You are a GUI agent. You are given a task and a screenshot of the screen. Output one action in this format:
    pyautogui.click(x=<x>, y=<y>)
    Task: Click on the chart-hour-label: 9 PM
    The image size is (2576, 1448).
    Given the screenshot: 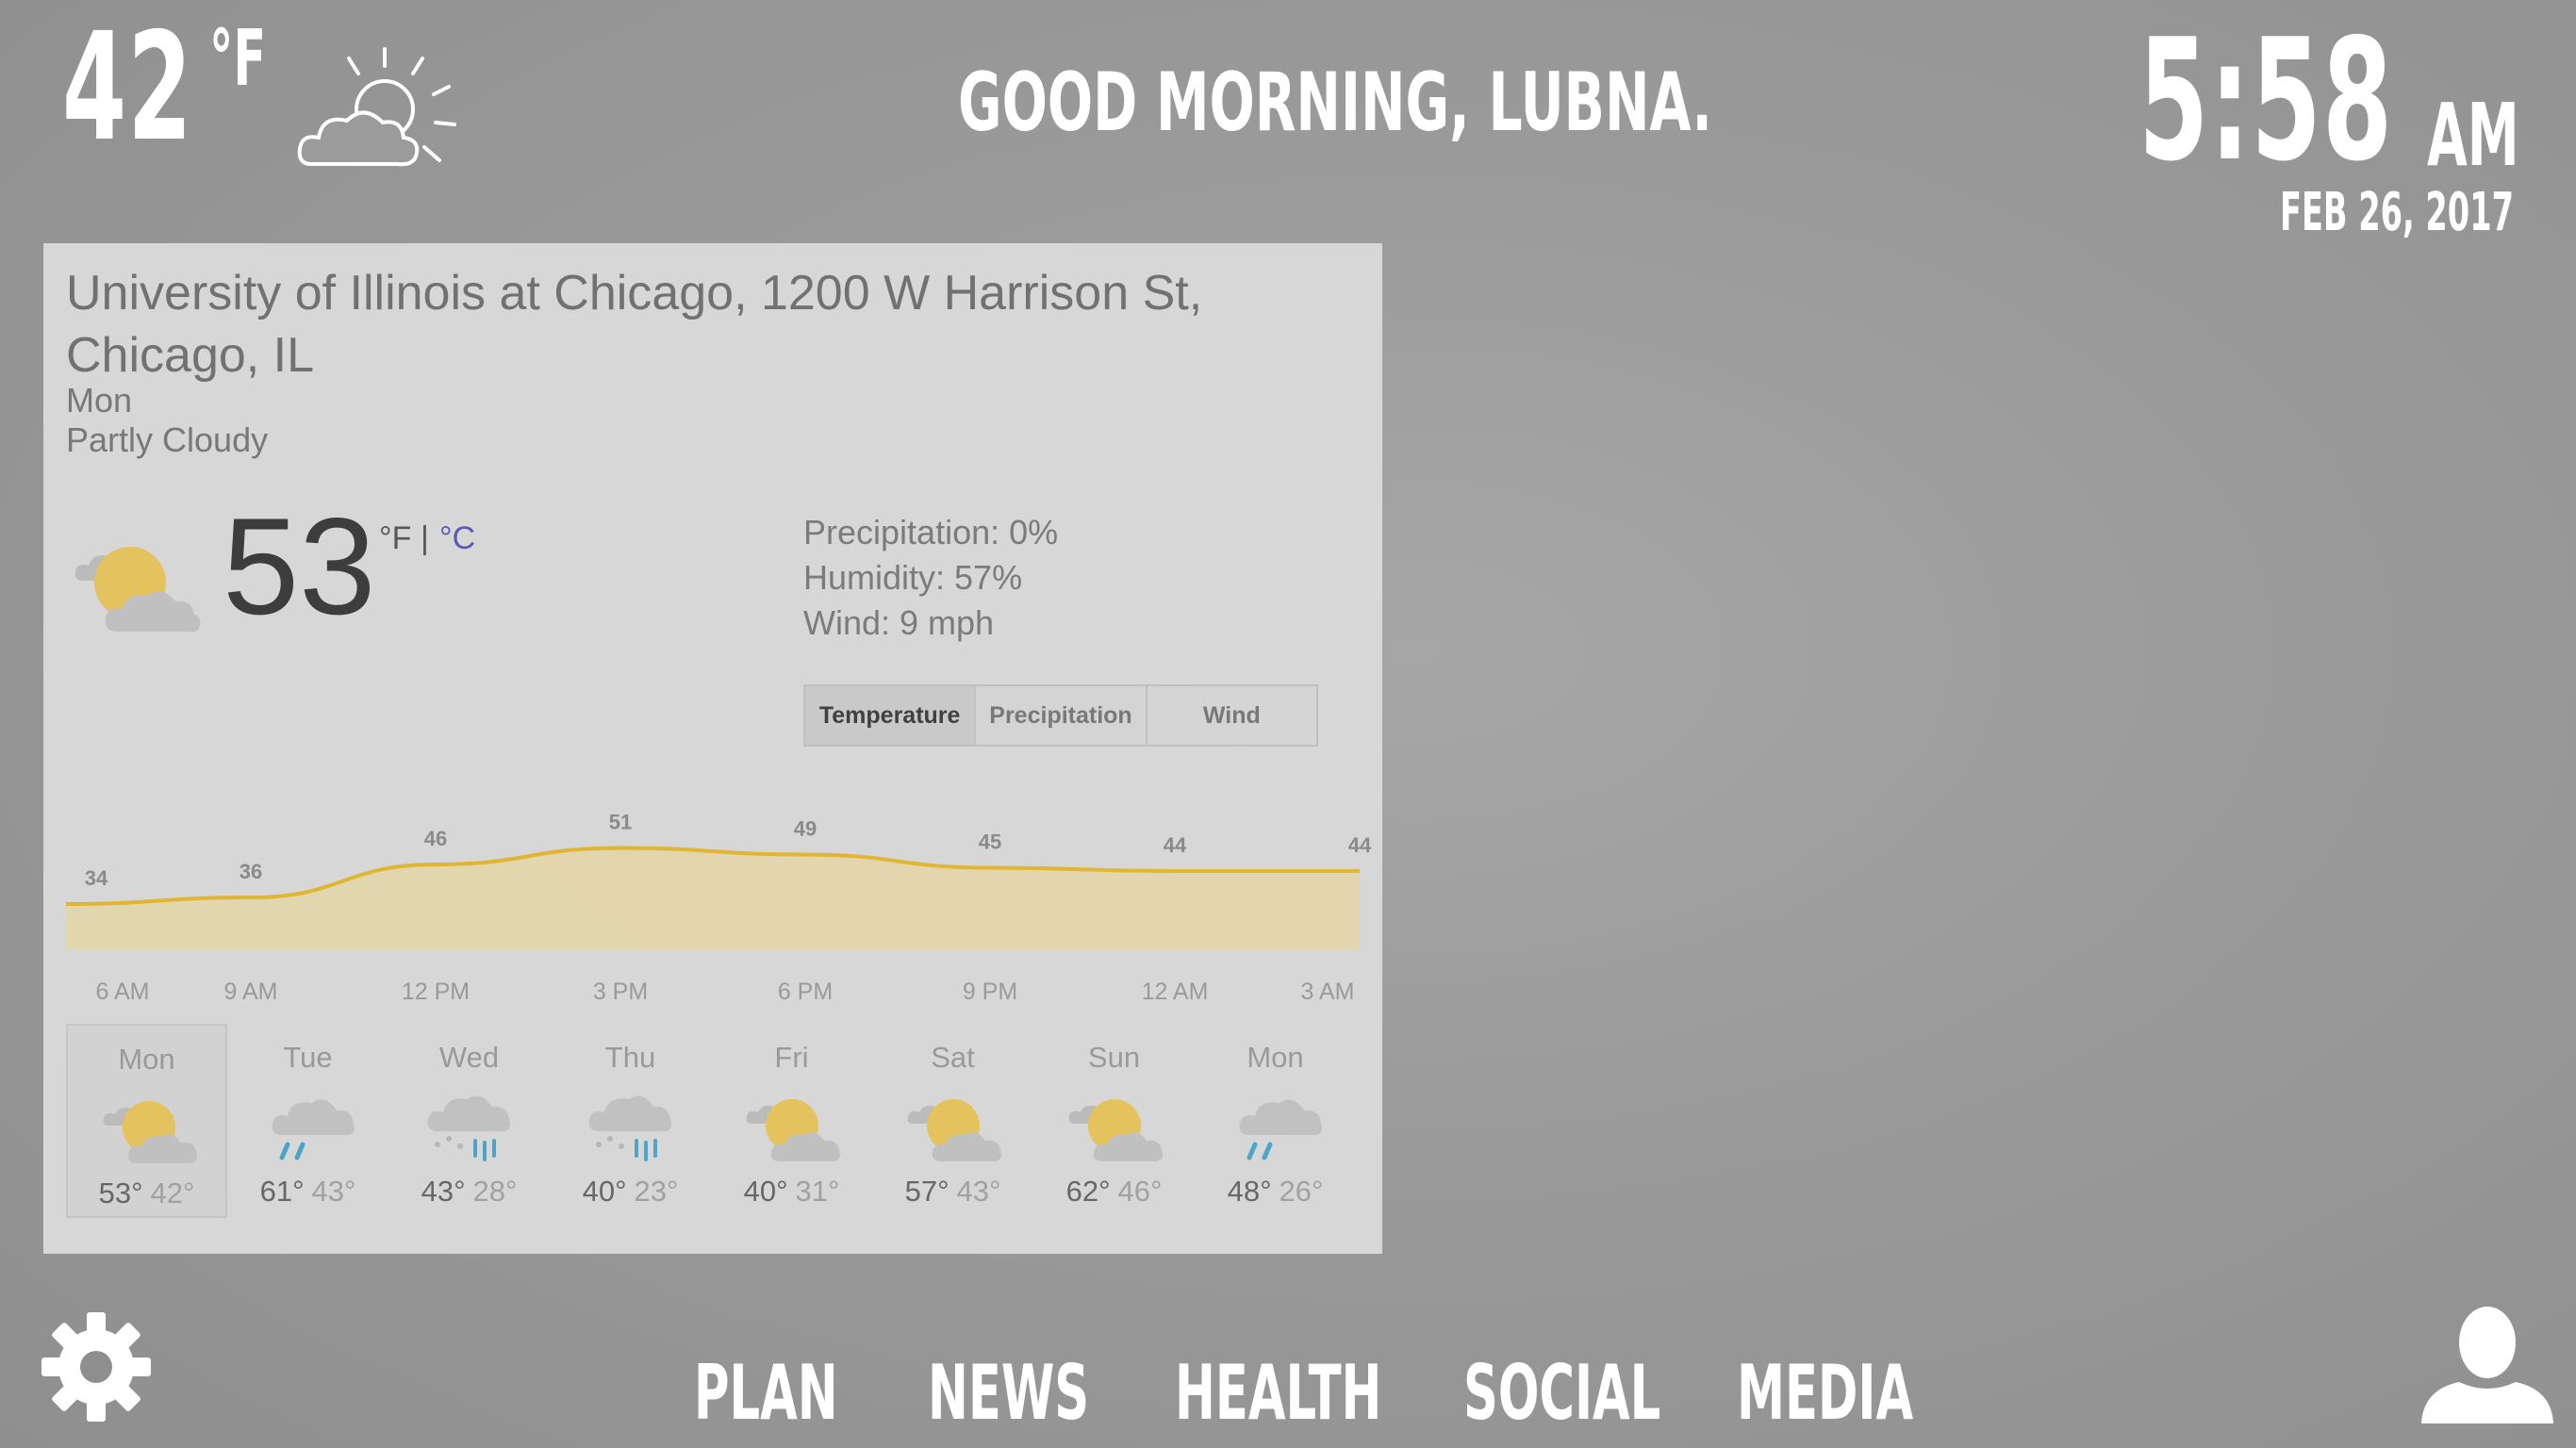 What is the action you would take?
    pyautogui.click(x=990, y=992)
    